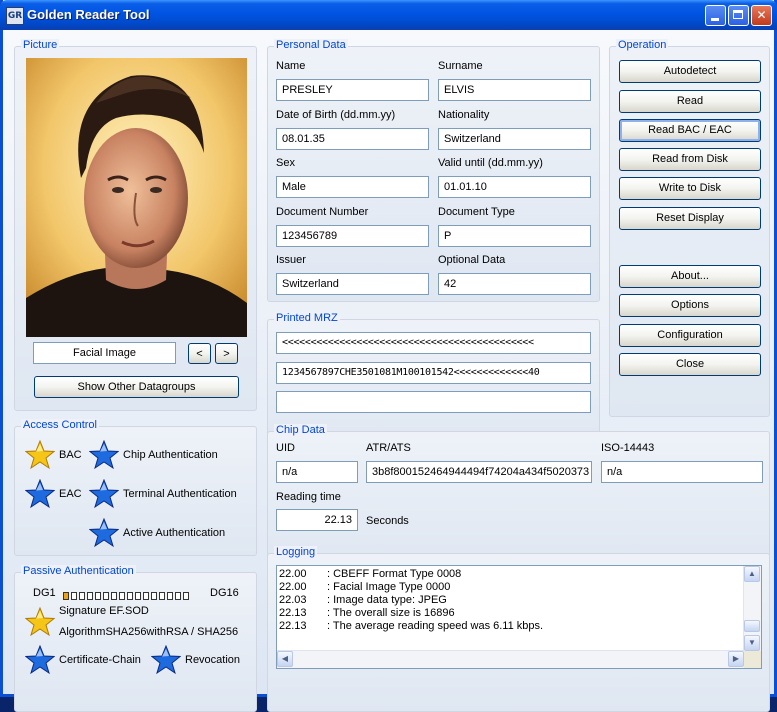  What do you see at coordinates (387, 600) in the screenshot?
I see `log-message: : Image data type: JPEG` at bounding box center [387, 600].